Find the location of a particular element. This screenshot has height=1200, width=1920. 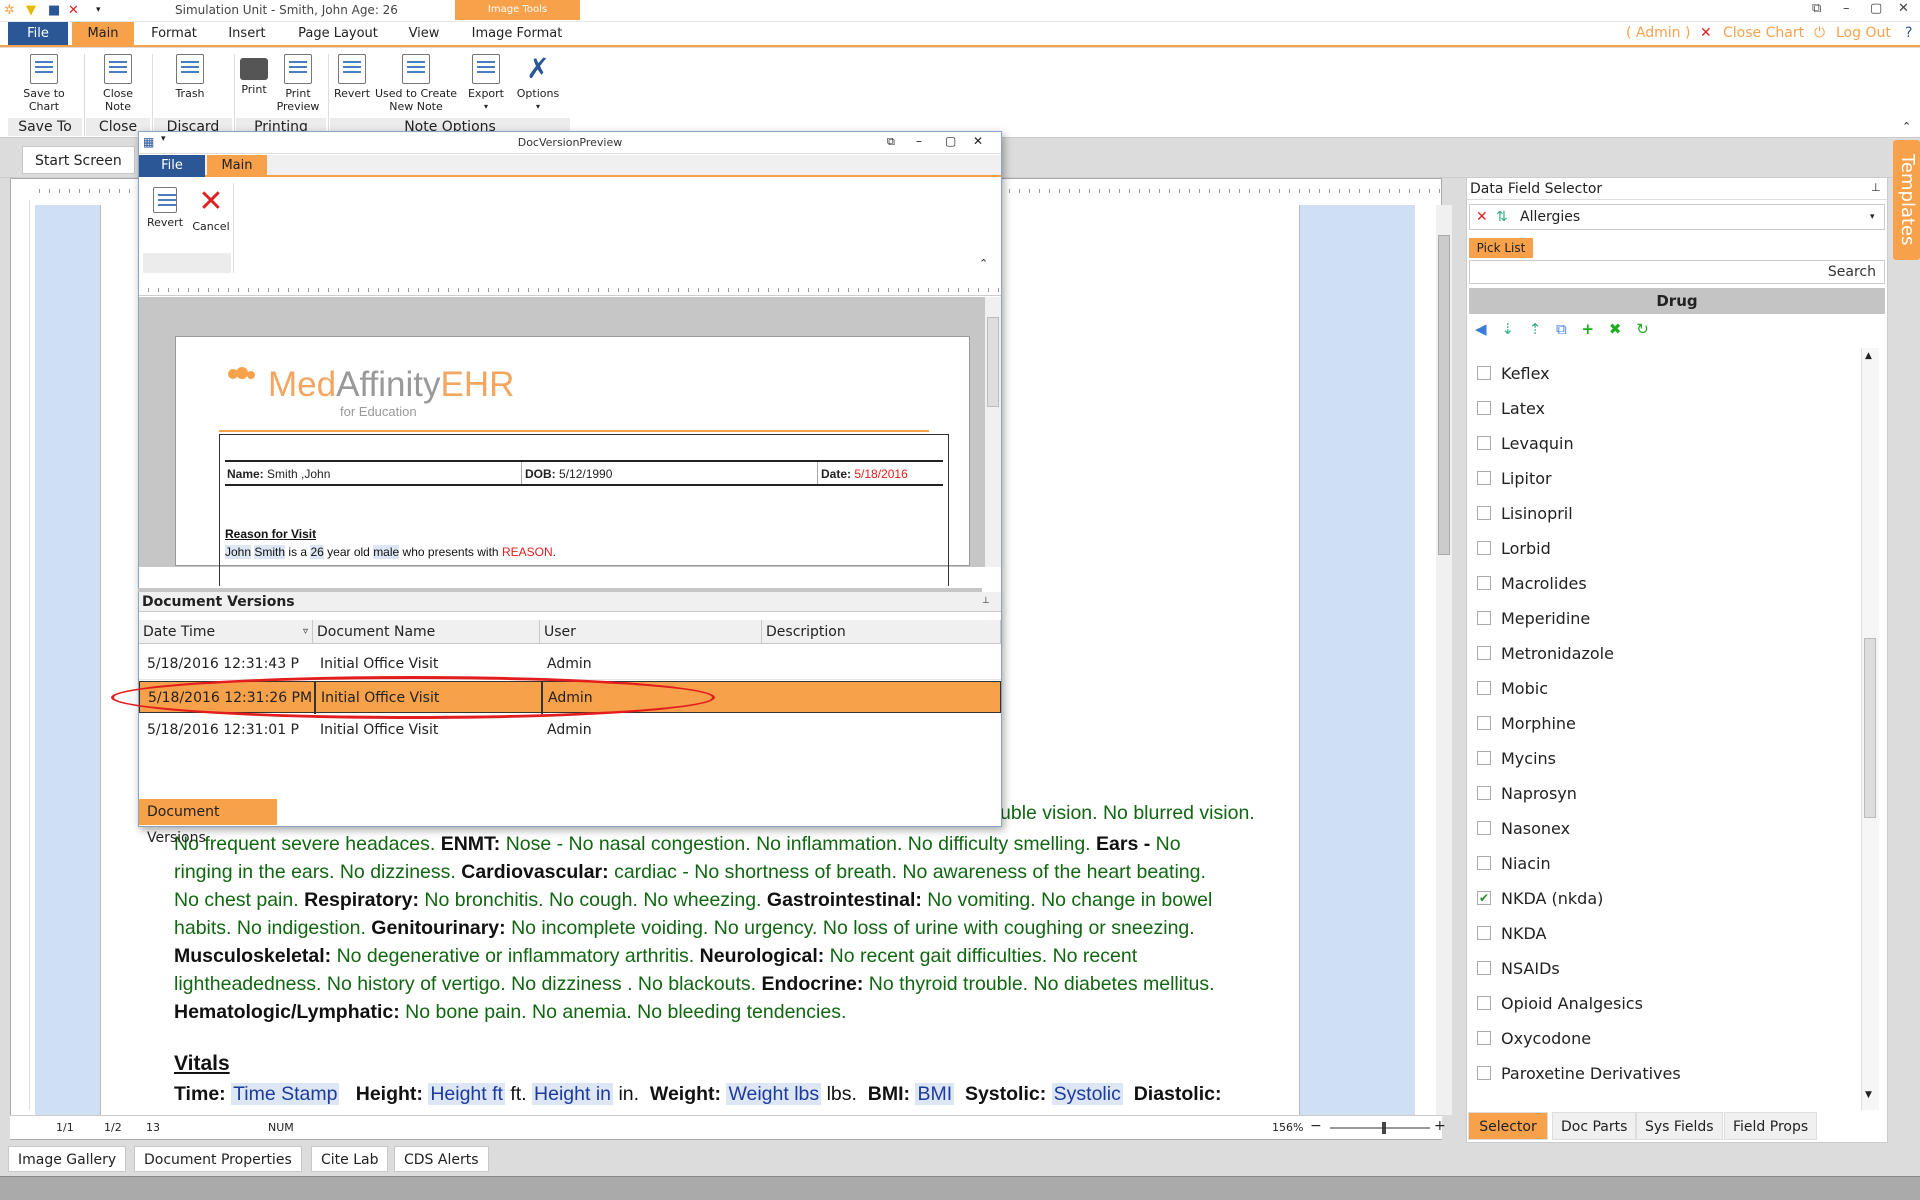

drug-list-scroll-thumb is located at coordinates (1870, 728).